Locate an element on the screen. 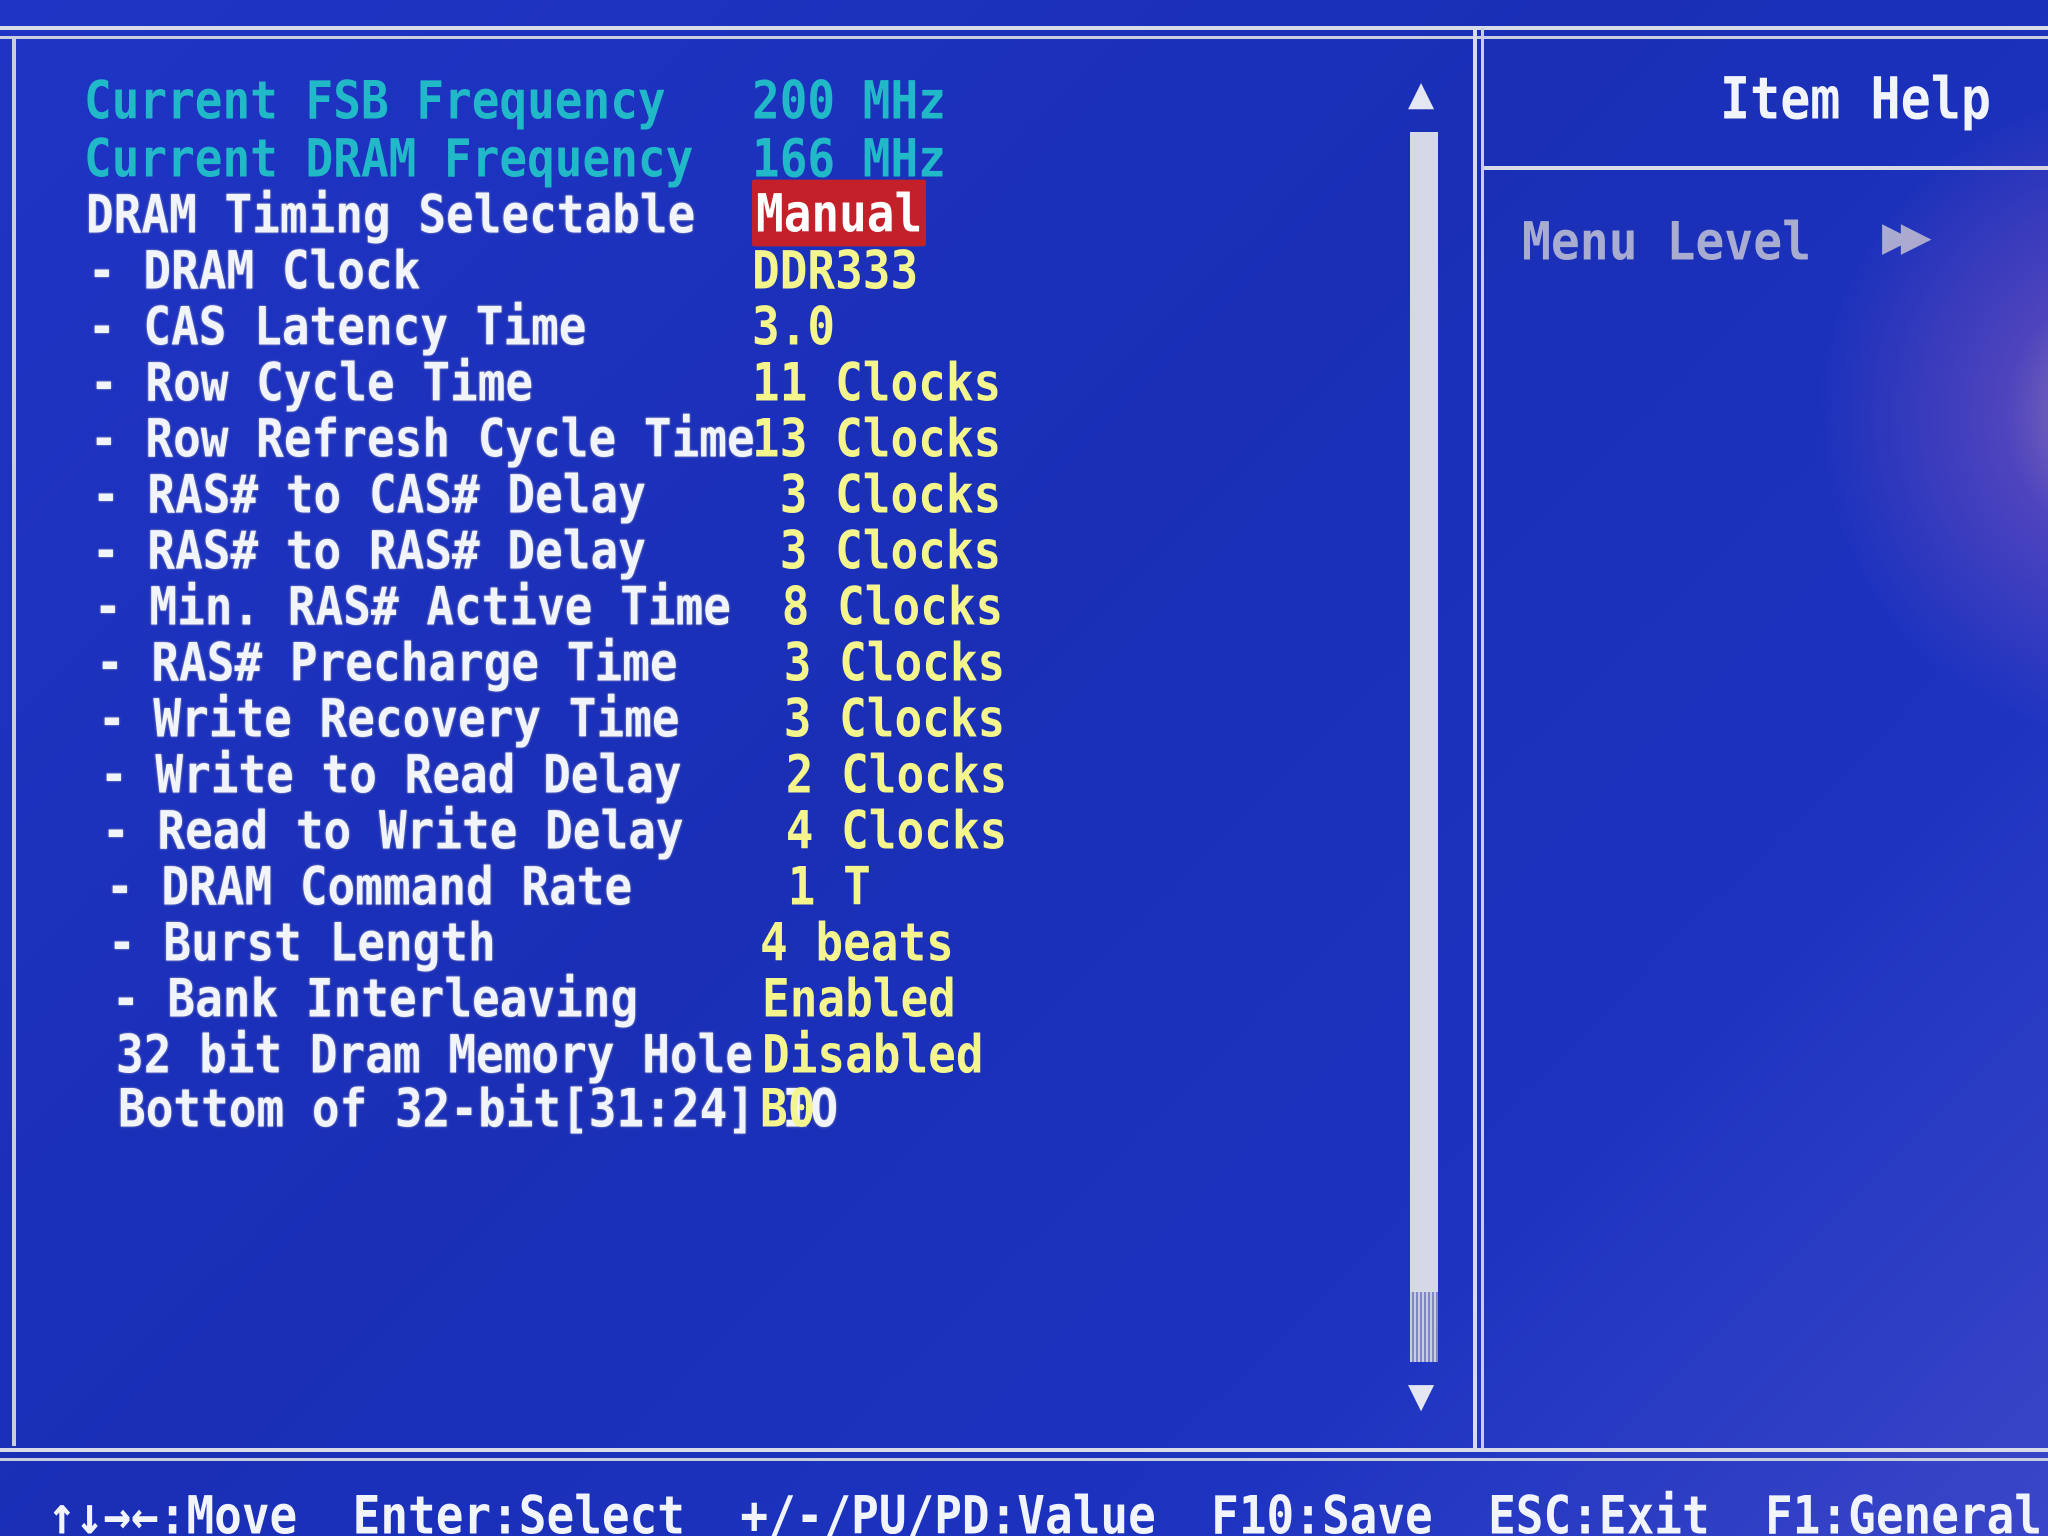 The image size is (2048, 1536). screen-glare is located at coordinates (1904, 450).